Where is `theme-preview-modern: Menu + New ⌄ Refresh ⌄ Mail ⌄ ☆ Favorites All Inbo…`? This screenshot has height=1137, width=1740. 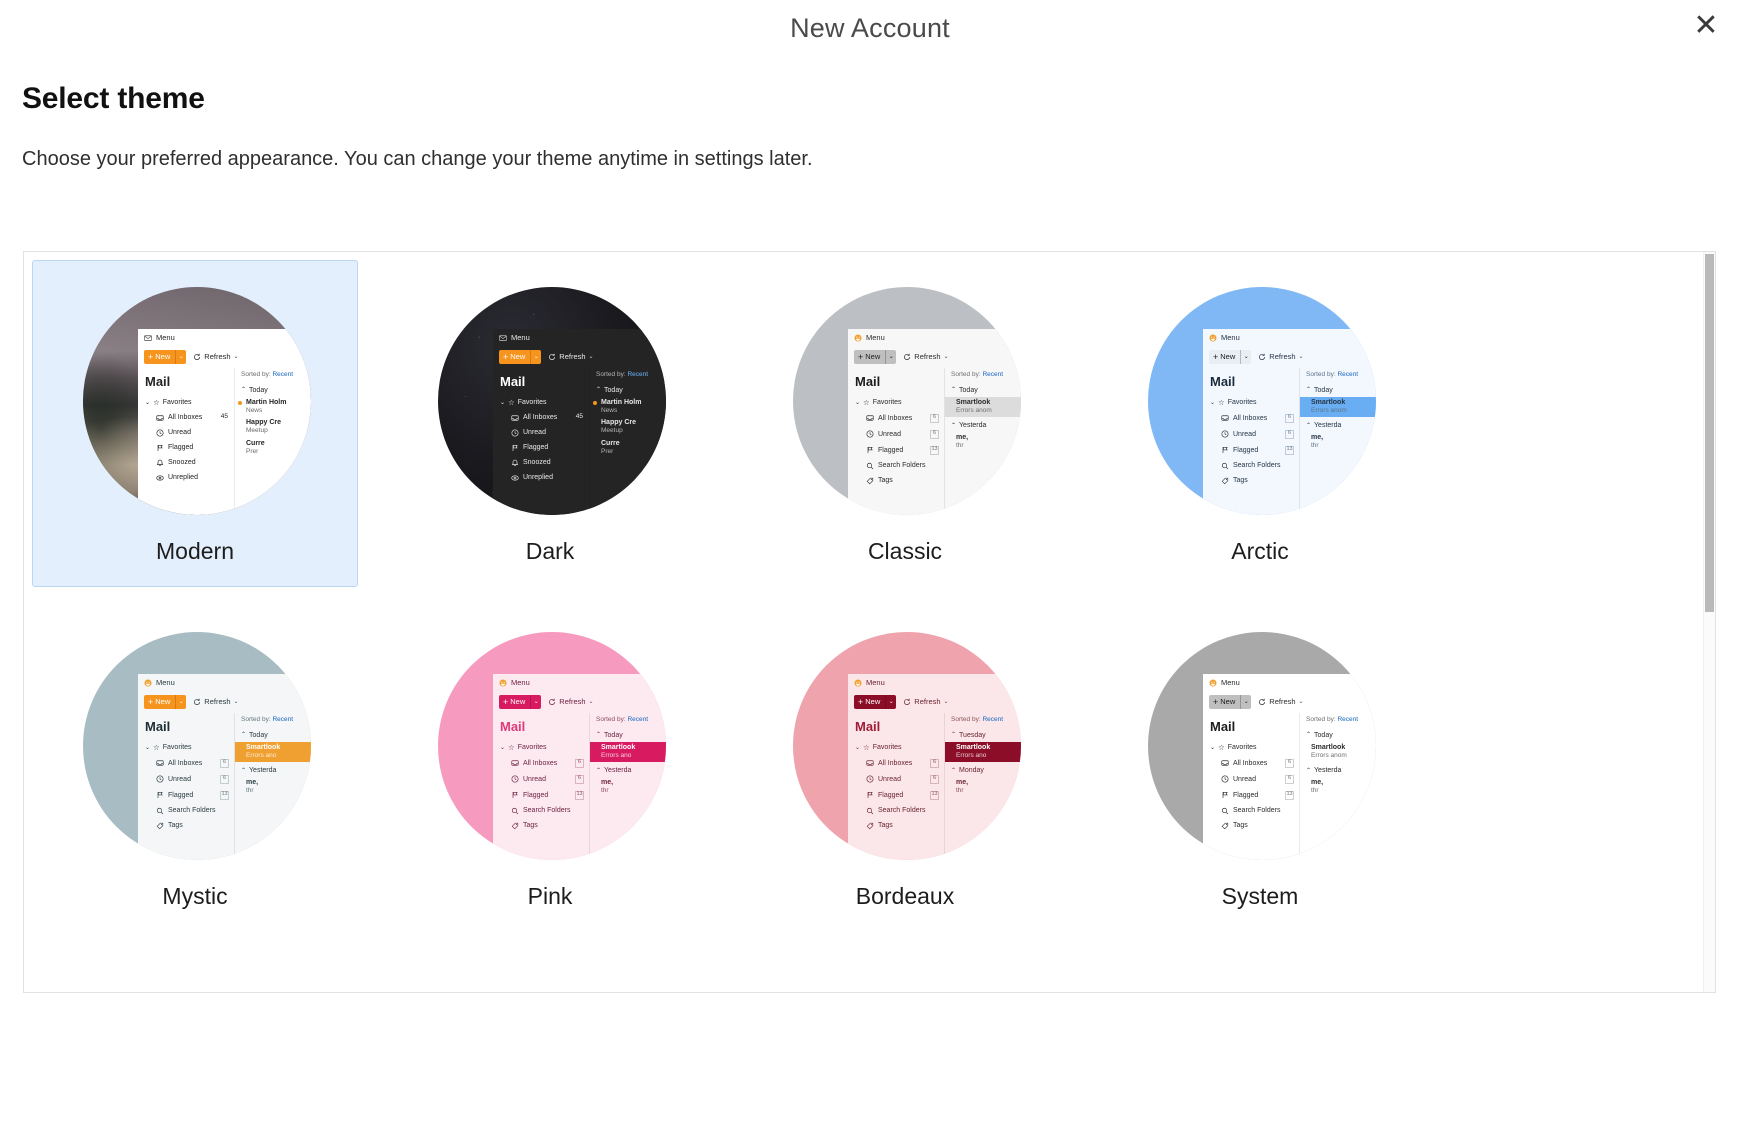 theme-preview-modern: Menu + New ⌄ Refresh ⌄ Mail ⌄ ☆ Favorites All Inbo… is located at coordinates (197, 401).